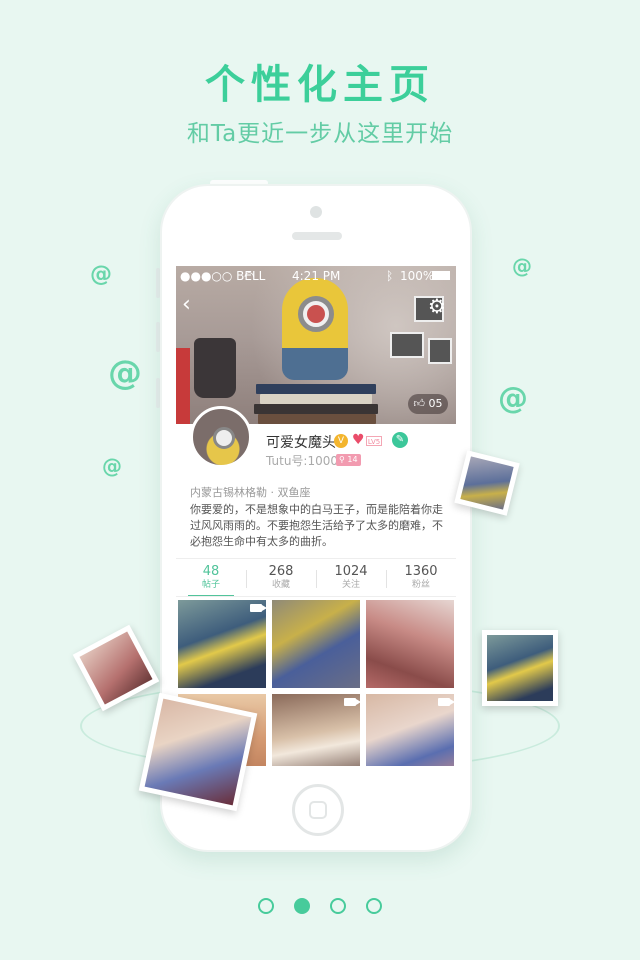 This screenshot has width=640, height=960. What do you see at coordinates (358, 440) in the screenshot?
I see `heart-icon: ♥` at bounding box center [358, 440].